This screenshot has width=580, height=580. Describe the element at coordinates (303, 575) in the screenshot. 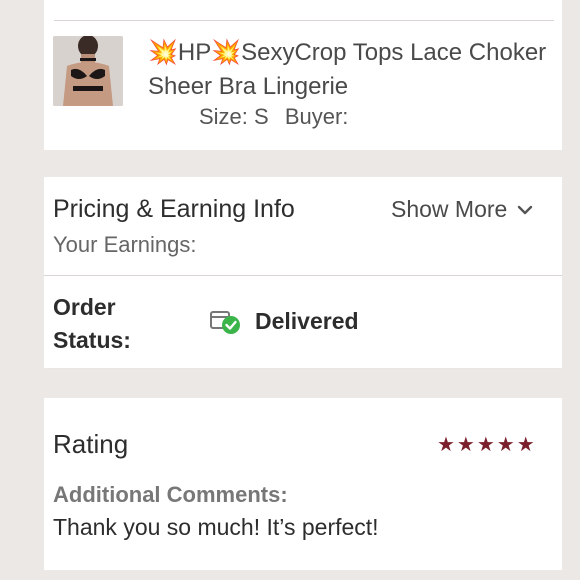

I see `bottom-spacer` at that location.